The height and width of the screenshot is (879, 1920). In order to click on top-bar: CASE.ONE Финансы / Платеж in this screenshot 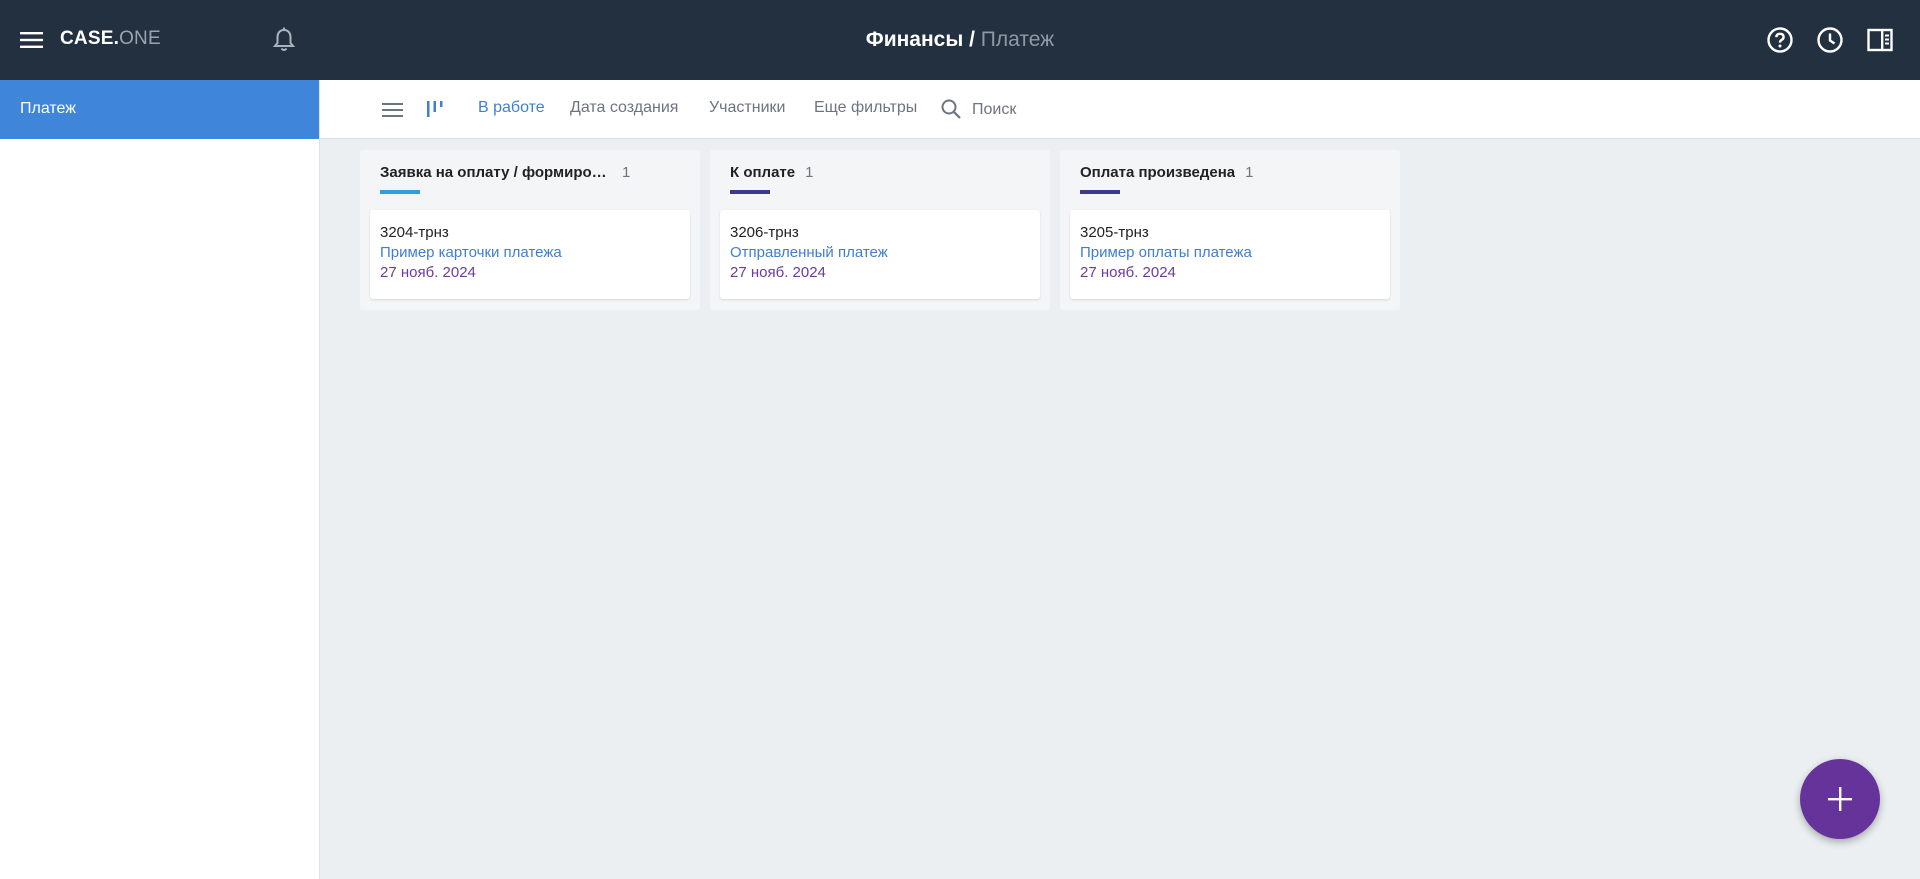, I will do `click(960, 40)`.